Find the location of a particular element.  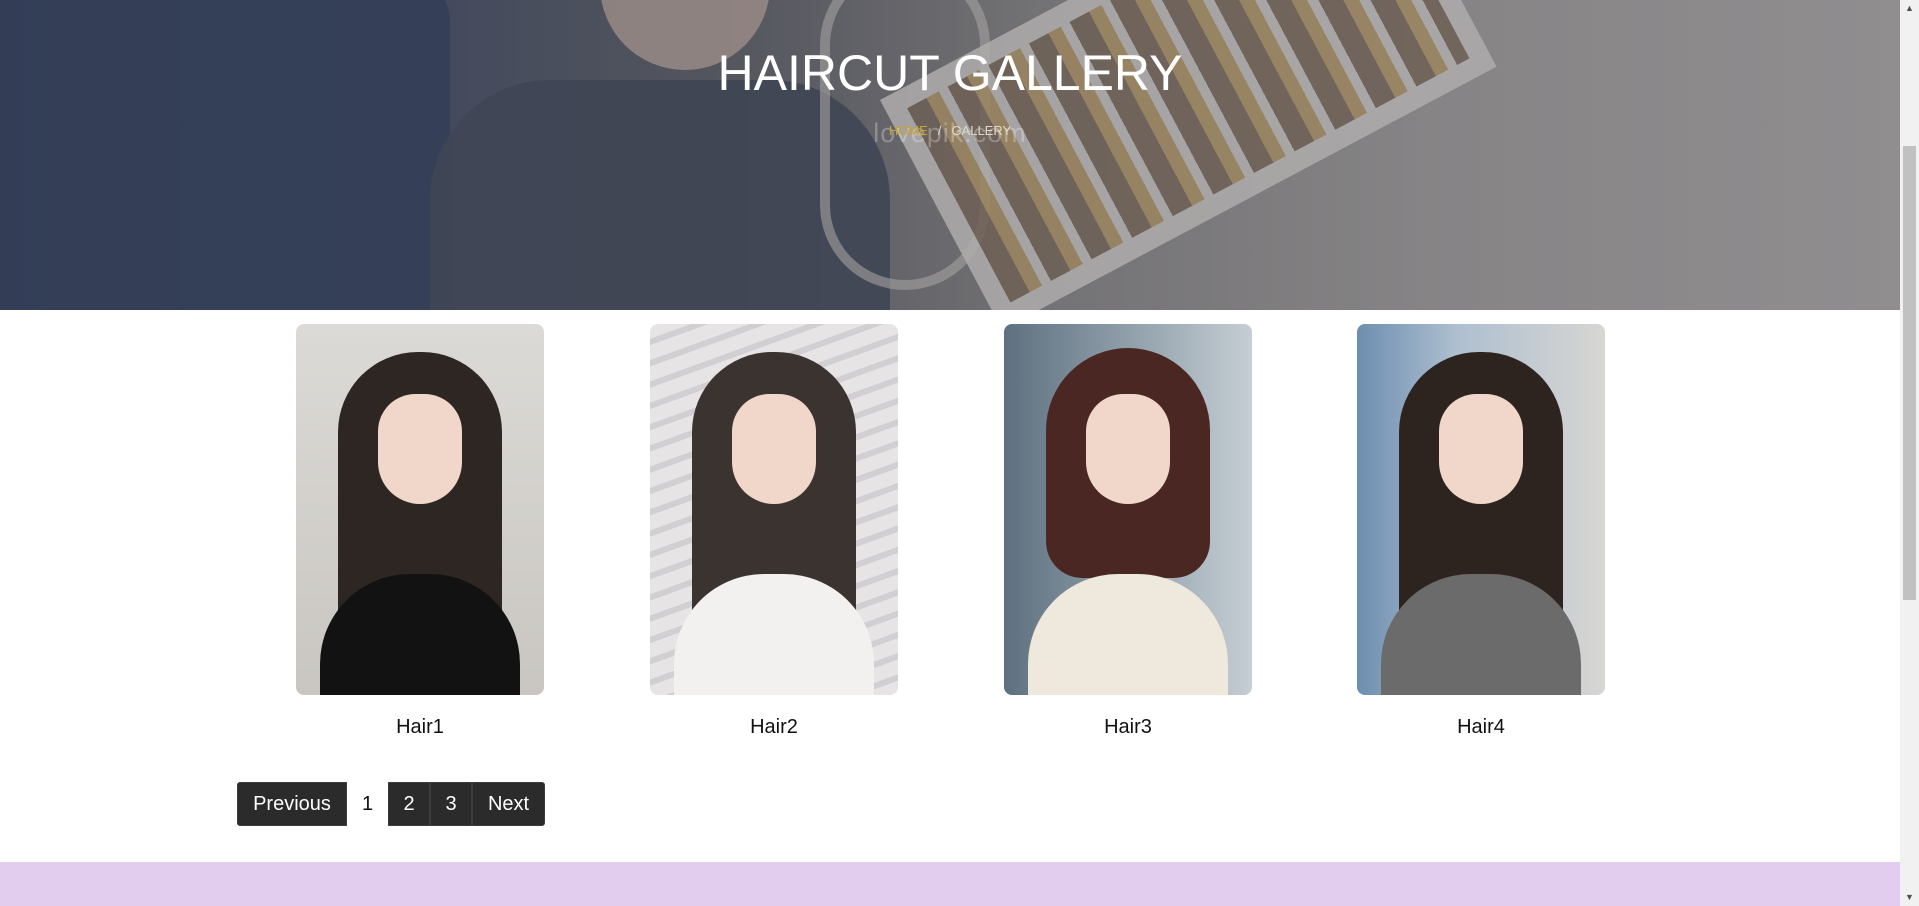

gallery-item-label: Hair2 is located at coordinates (774, 727).